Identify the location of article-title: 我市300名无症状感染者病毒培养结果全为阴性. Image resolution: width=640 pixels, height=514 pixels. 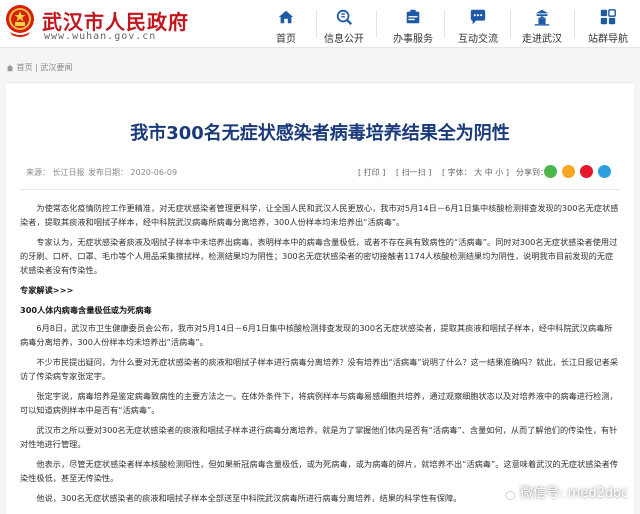
(320, 133).